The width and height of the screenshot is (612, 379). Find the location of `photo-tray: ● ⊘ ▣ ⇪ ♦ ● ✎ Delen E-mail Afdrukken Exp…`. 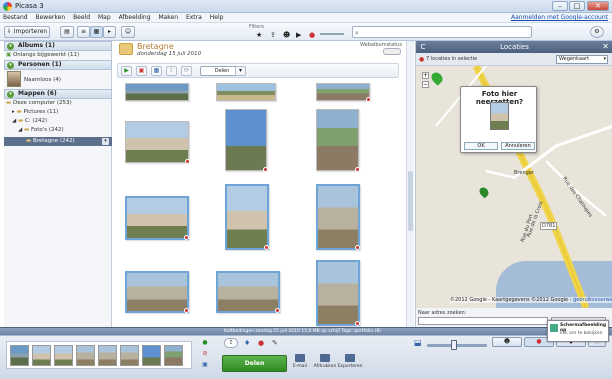

photo-tray: ● ⊘ ▣ ⇪ ♦ ● ✎ Delen E-mail Afdrukken Exp… is located at coordinates (306, 357).